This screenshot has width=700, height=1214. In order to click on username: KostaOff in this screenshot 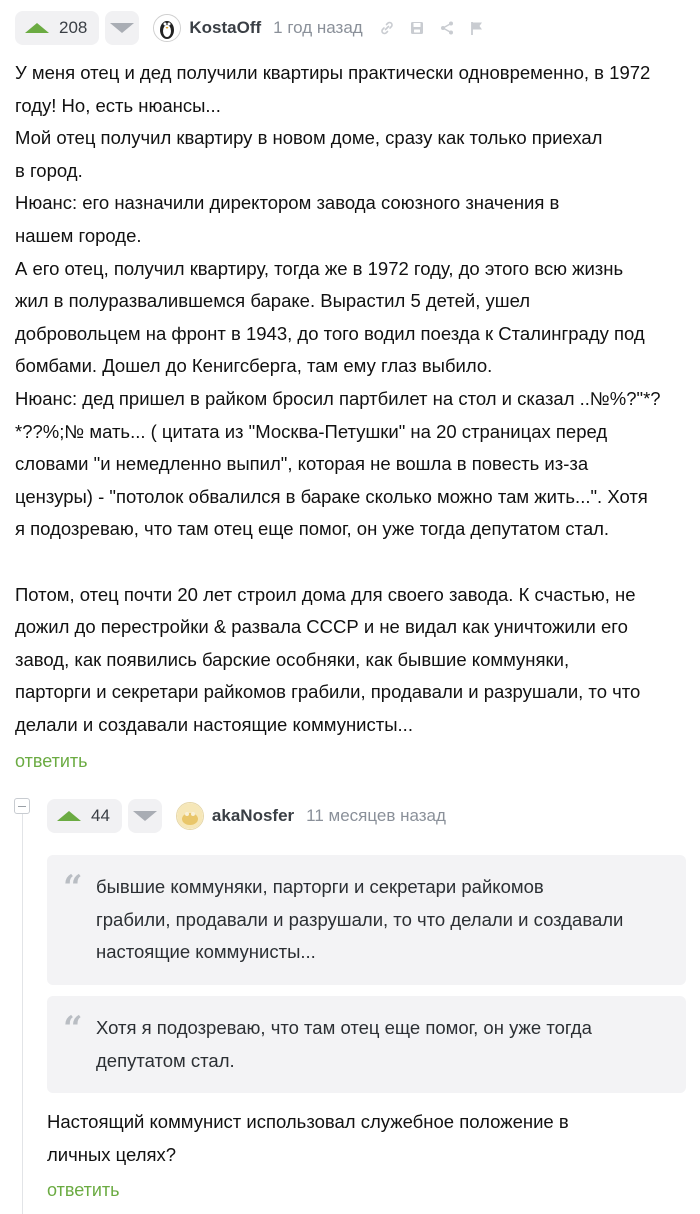, I will do `click(225, 28)`.